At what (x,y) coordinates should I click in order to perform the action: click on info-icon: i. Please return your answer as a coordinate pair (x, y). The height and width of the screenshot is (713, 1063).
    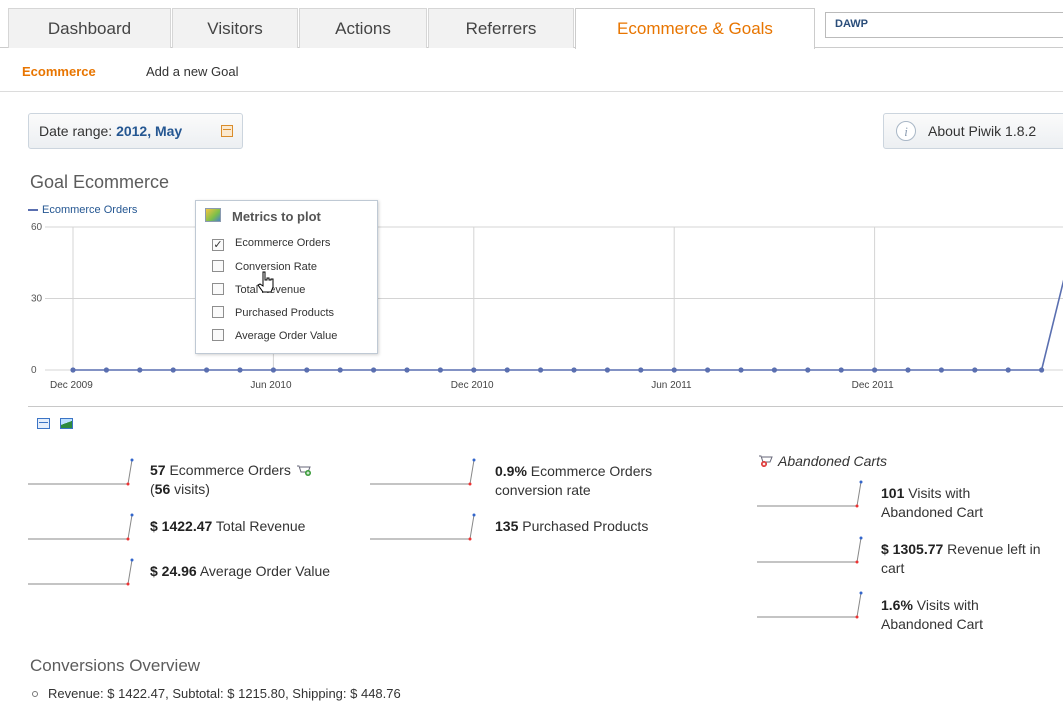
    Looking at the image, I should click on (906, 131).